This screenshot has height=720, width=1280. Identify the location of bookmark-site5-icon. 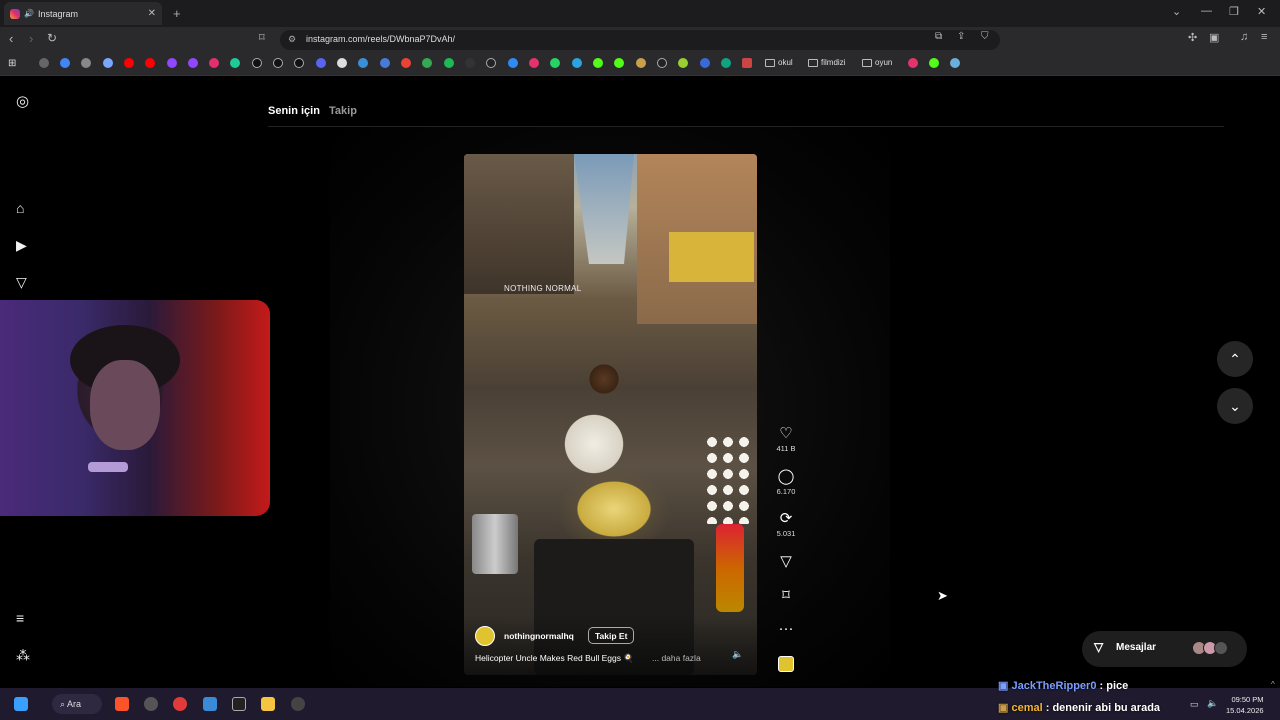
(534, 63).